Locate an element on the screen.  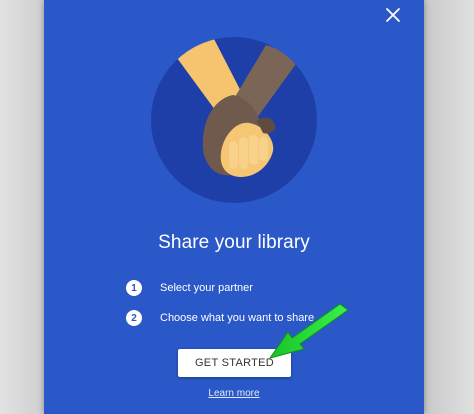
dialog-title: Share your library is located at coordinates (234, 242).